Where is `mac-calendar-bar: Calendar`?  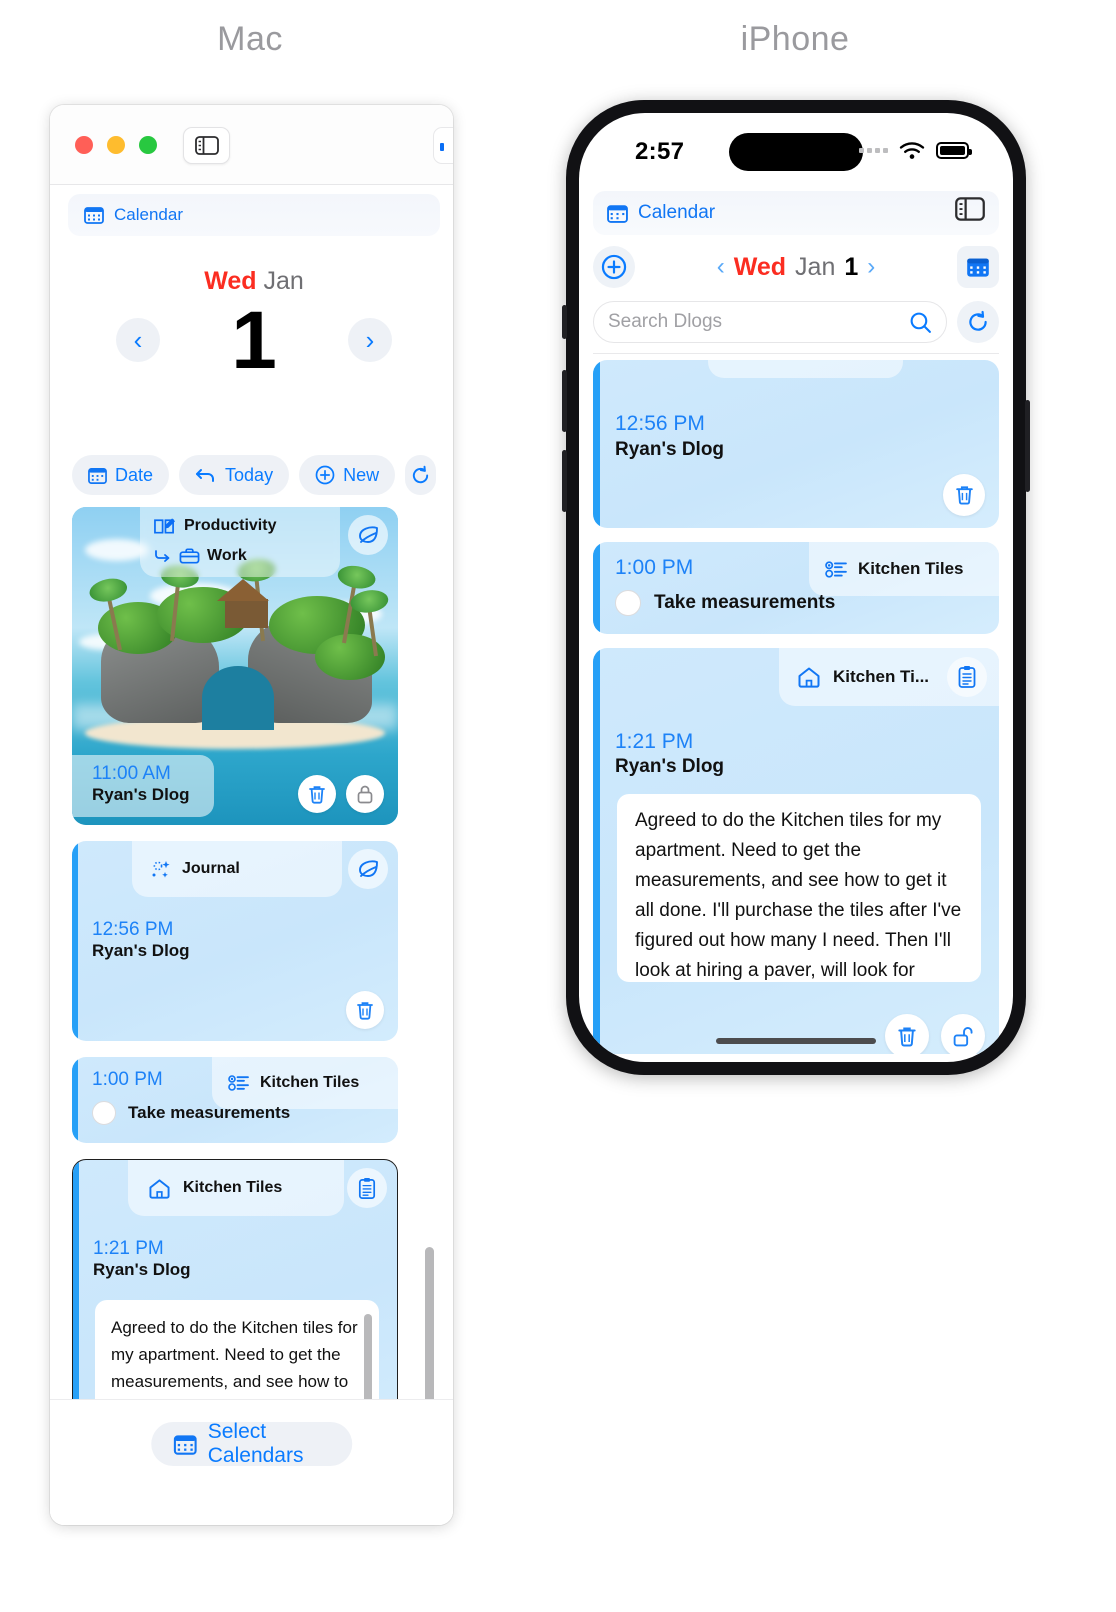
mac-calendar-bar: Calendar is located at coordinates (254, 215).